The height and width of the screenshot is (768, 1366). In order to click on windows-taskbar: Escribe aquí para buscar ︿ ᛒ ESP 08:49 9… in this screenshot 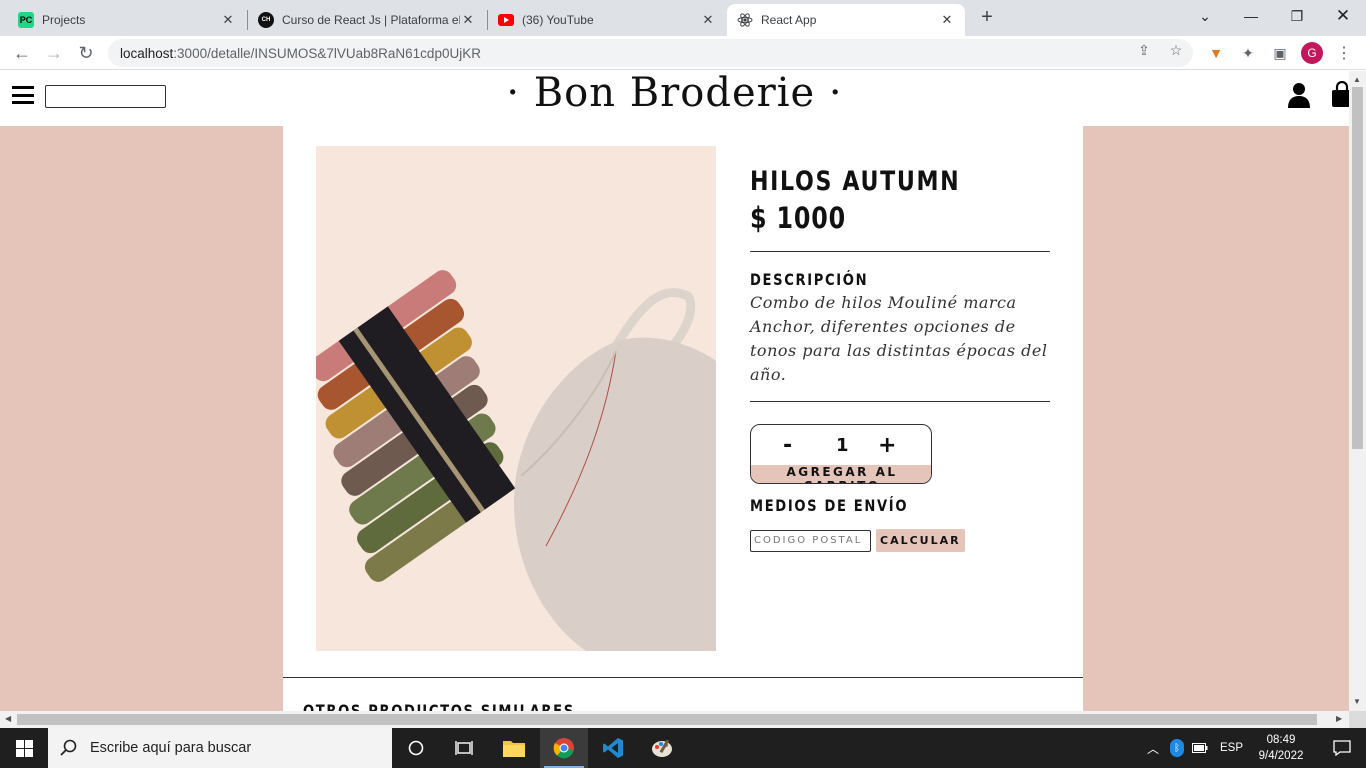, I will do `click(683, 748)`.